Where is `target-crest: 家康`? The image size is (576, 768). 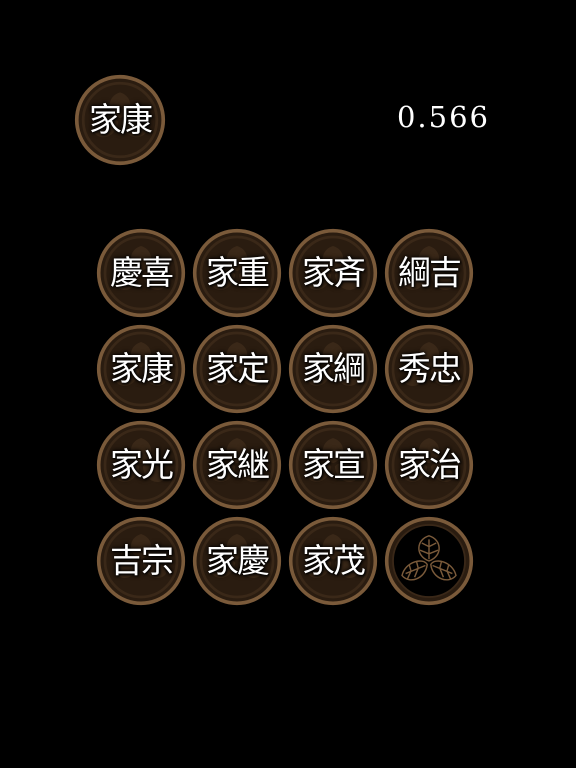 target-crest: 家康 is located at coordinates (120, 120).